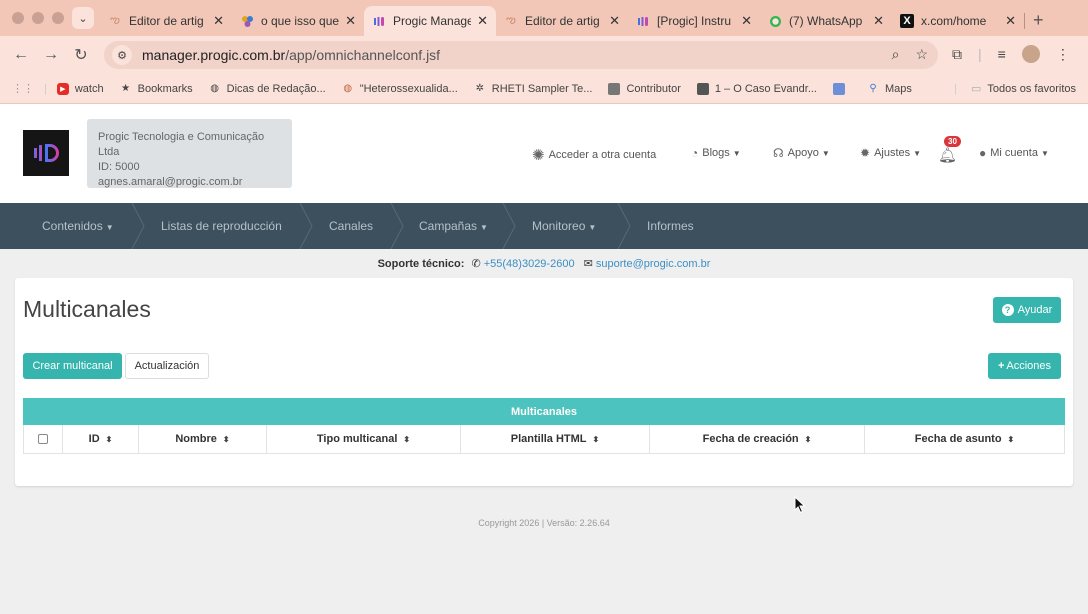 The image size is (1088, 614). What do you see at coordinates (1024, 366) in the screenshot?
I see `actions-button: + Acciones` at bounding box center [1024, 366].